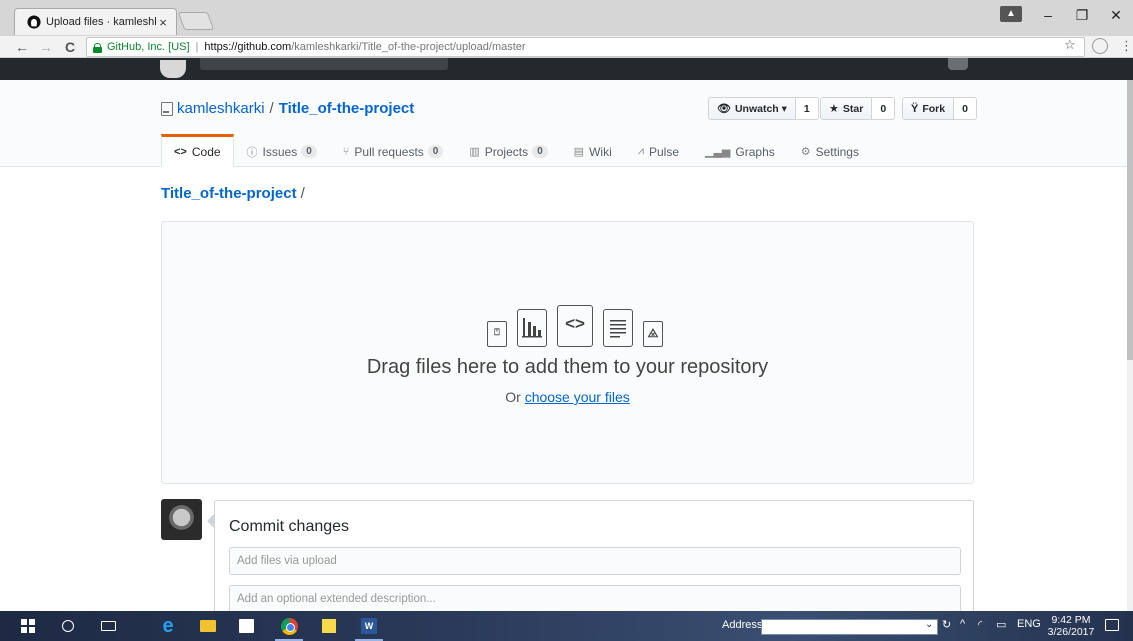  Describe the element at coordinates (1082, 15) in the screenshot. I see `restore-button: ❐` at that location.